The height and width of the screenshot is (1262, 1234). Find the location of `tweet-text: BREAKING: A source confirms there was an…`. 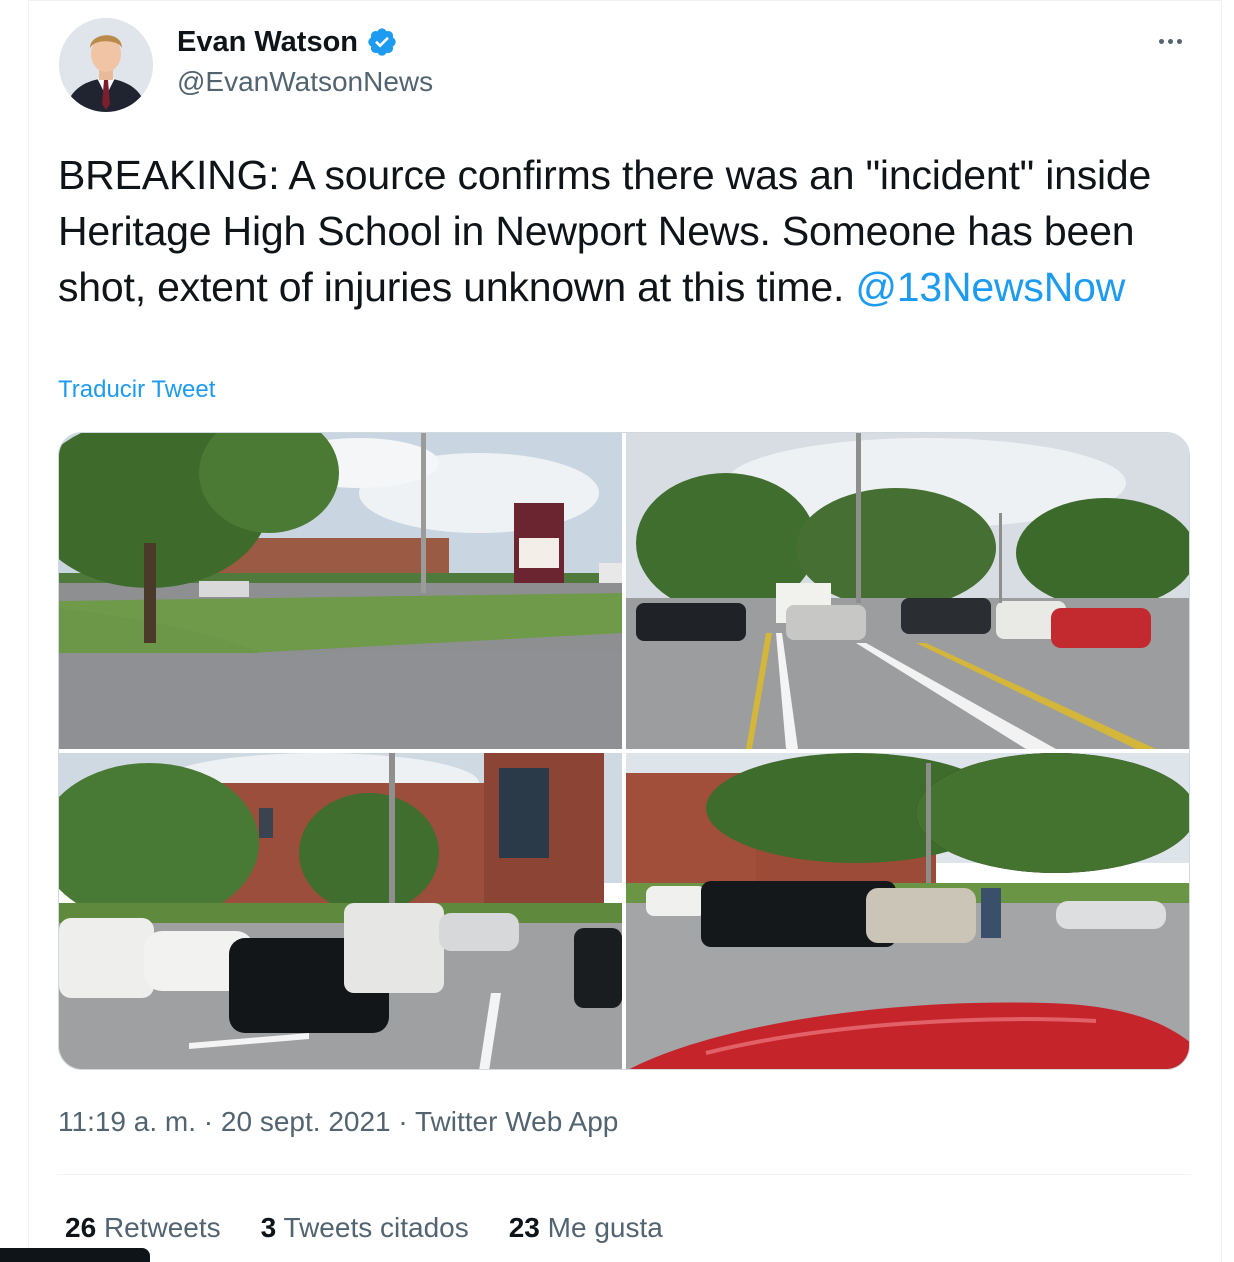

tweet-text: BREAKING: A source confirms there was an… is located at coordinates (625, 231).